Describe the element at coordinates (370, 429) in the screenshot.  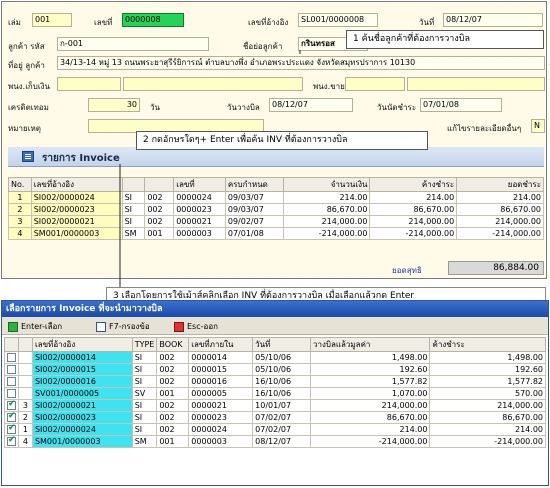
I see `dialog-cell-billed: 214.00` at that location.